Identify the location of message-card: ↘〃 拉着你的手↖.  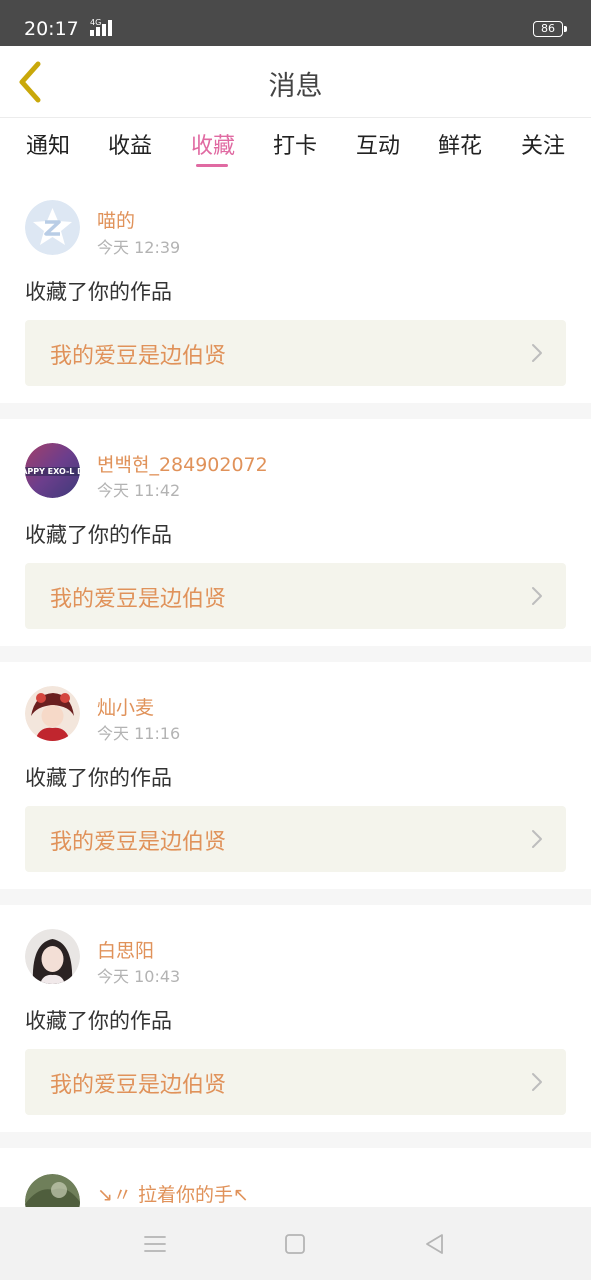
(295, 1177).